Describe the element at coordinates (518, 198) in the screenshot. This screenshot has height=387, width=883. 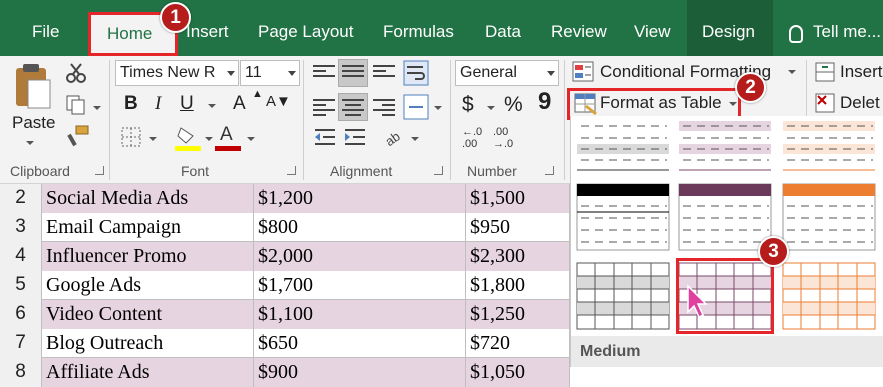
I see `cell-actual: $1,500` at that location.